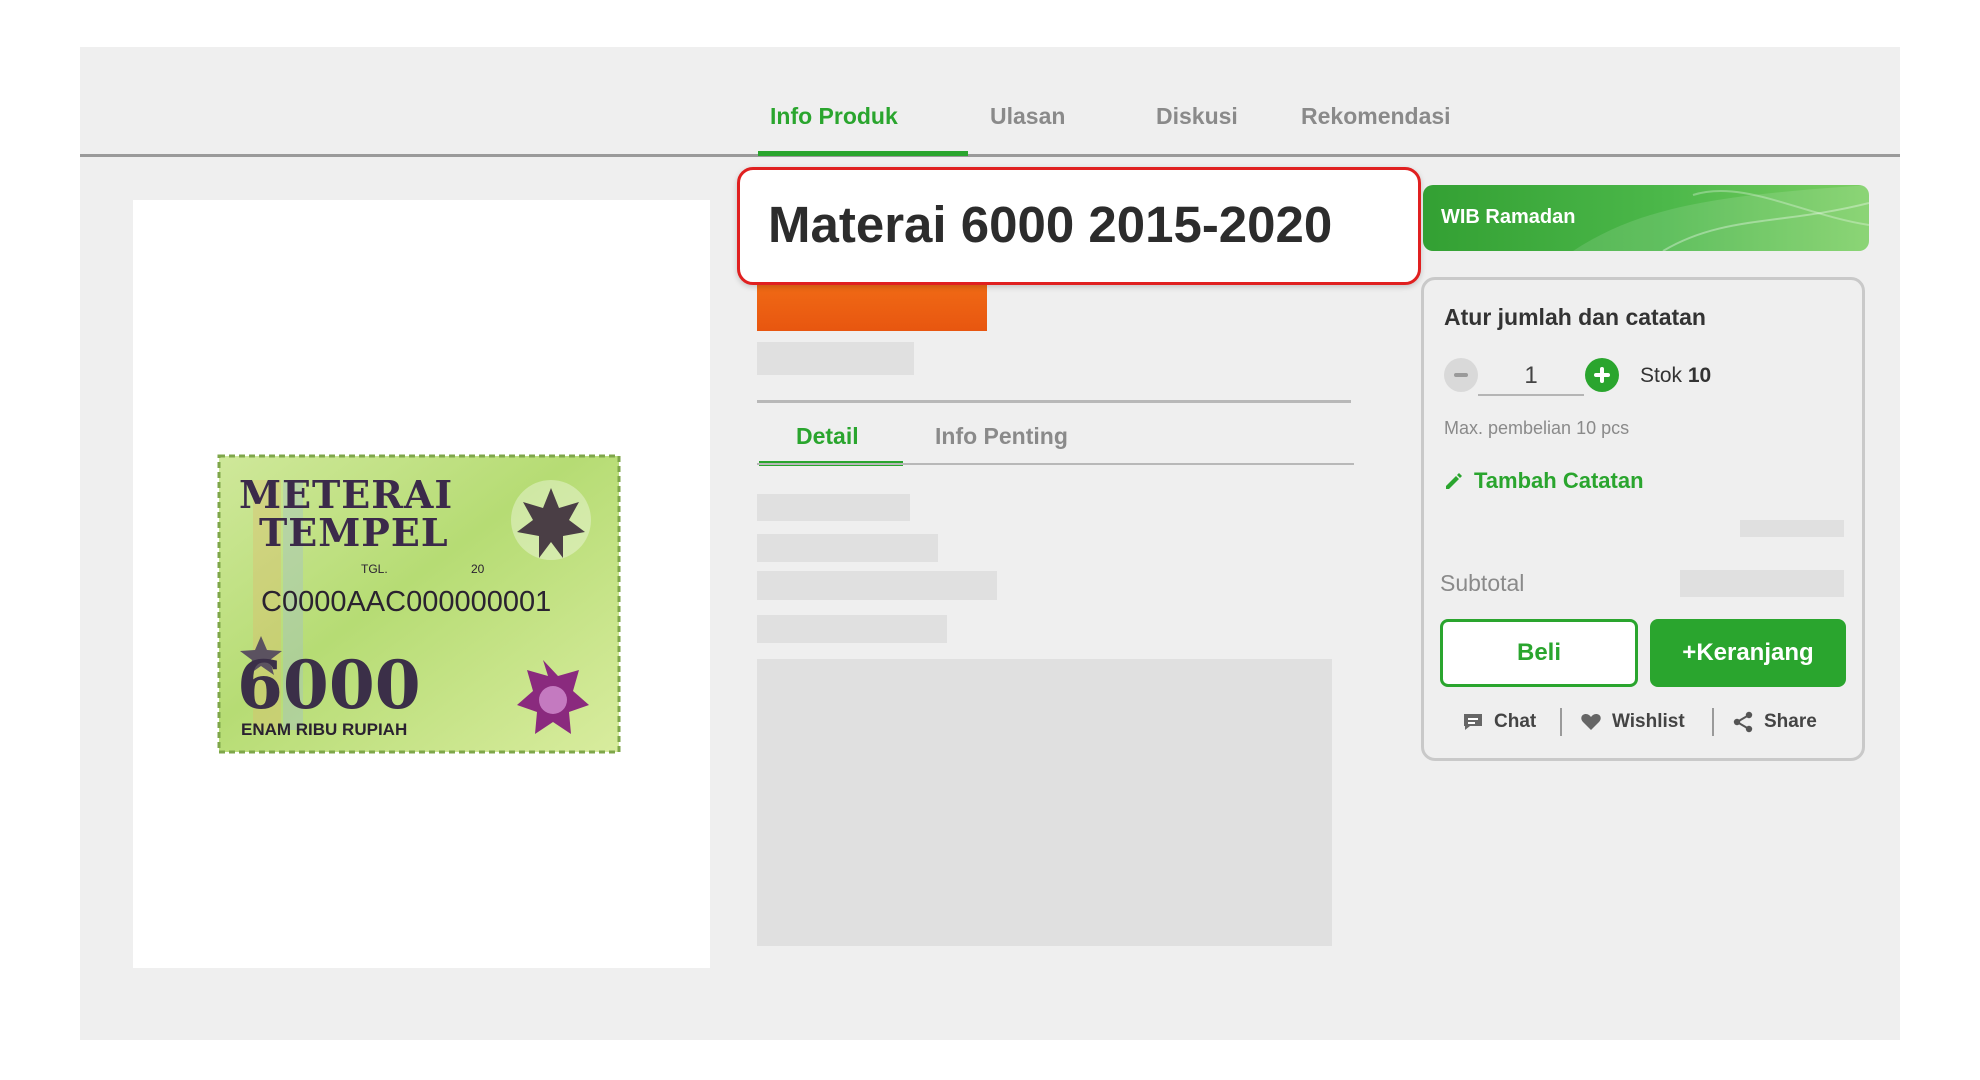 Image resolution: width=1980 pixels, height=1080 pixels. I want to click on product-title: Materai 6000 2015-2020, so click(1050, 224).